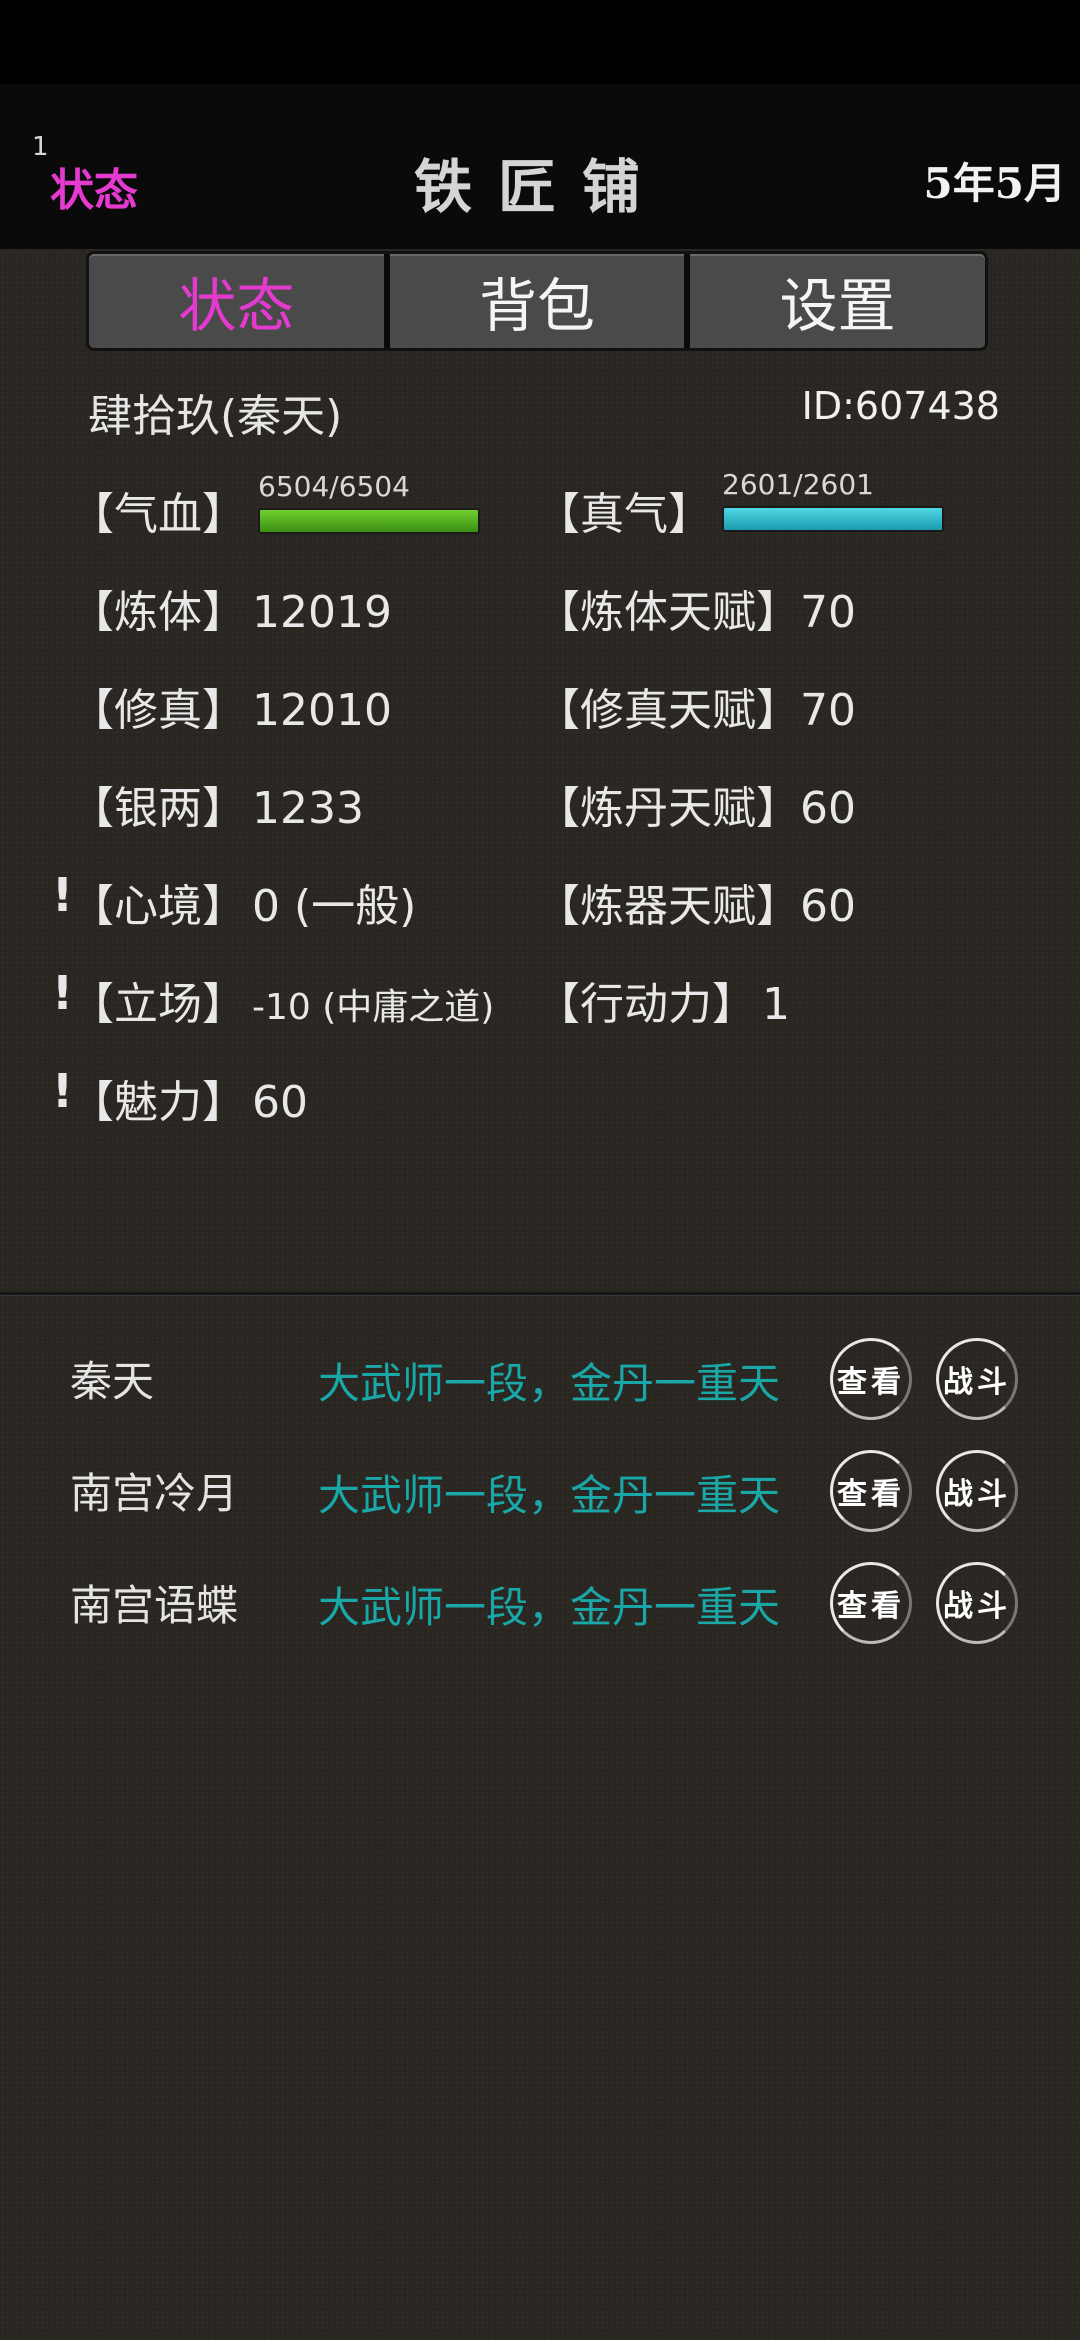  I want to click on npc-name: 南宫语蝶, so click(154, 1605).